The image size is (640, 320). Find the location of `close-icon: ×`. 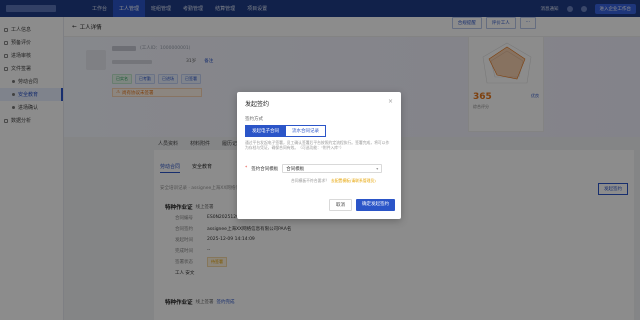

close-icon: × is located at coordinates (390, 101).